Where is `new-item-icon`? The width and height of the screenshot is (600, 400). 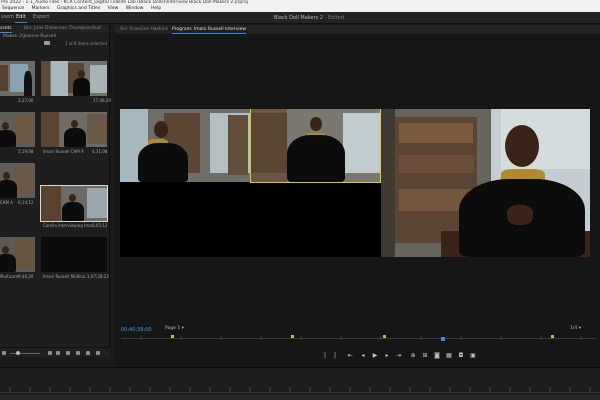 new-item-icon is located at coordinates (88, 353).